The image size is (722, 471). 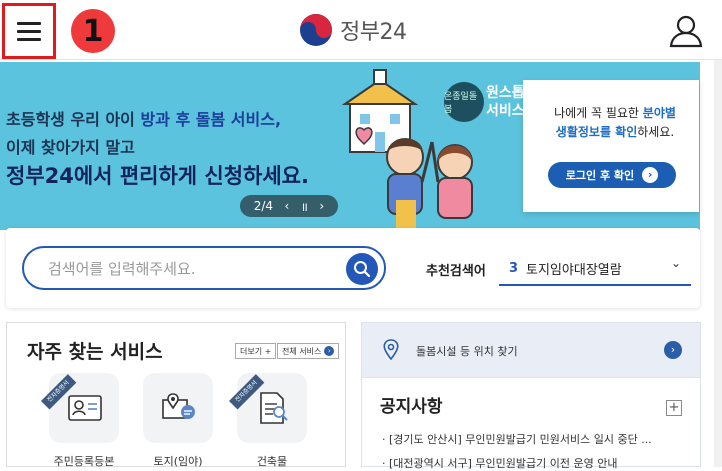 What do you see at coordinates (464, 102) in the screenshot?
I see `care-service-badge: 온종일돌봄` at bounding box center [464, 102].